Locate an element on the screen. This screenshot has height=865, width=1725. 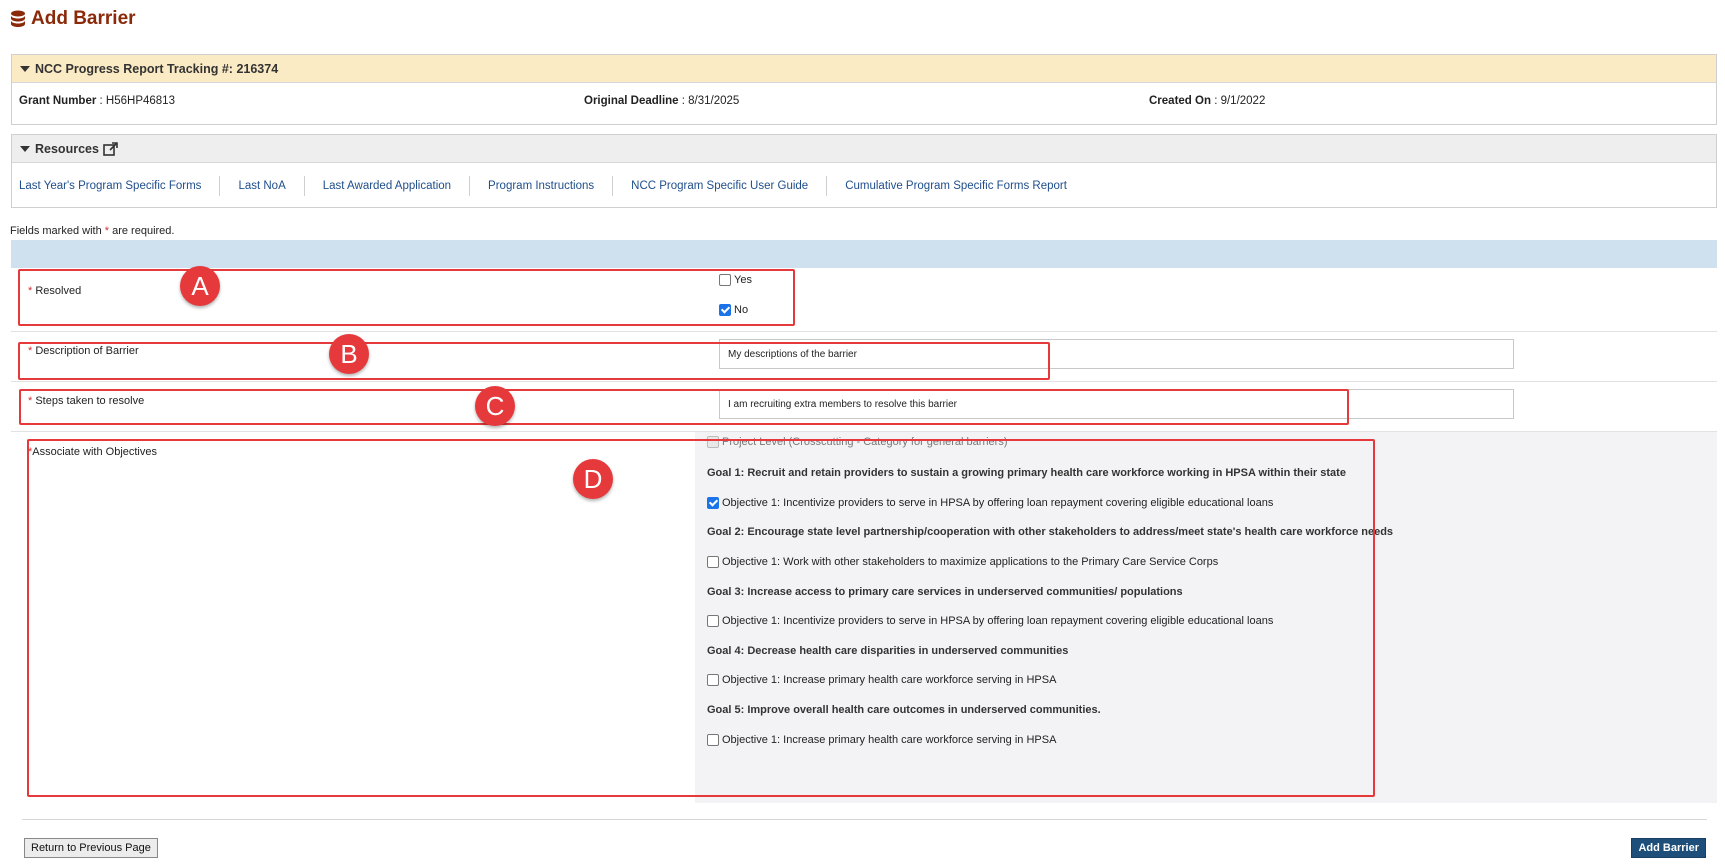
page-title: Add Barrier is located at coordinates (83, 18).